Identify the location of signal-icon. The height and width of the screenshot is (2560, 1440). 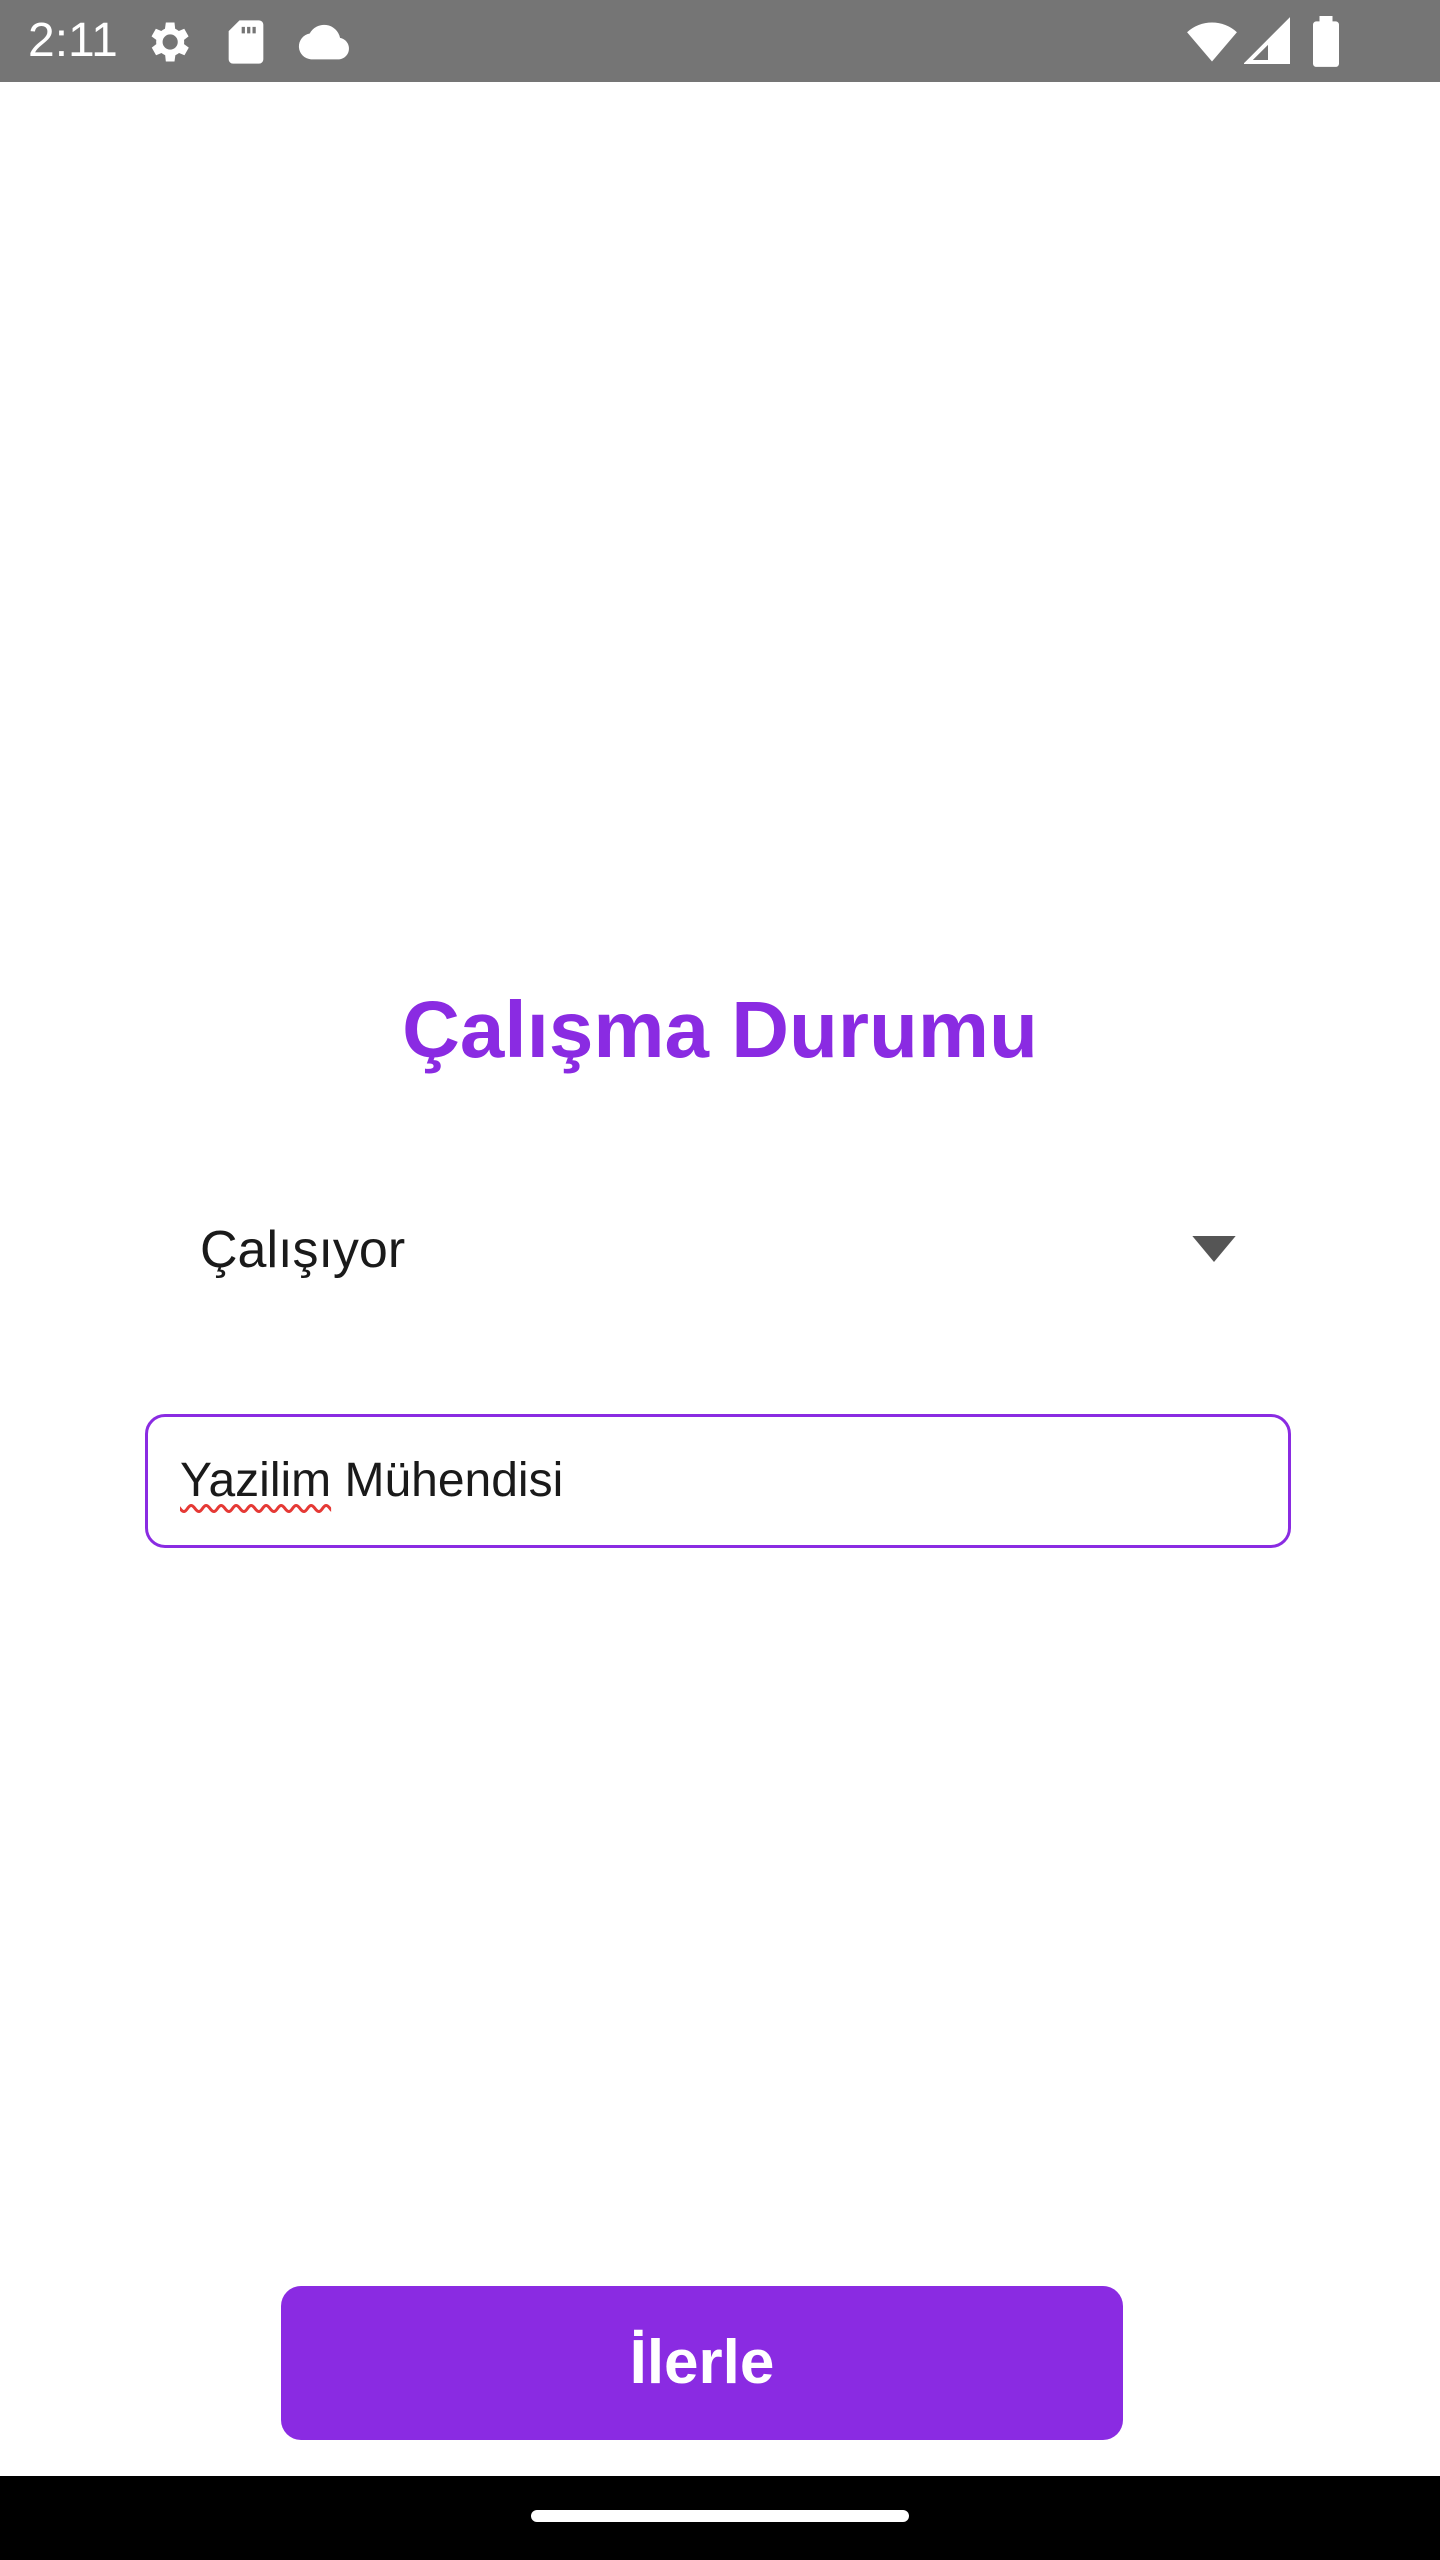
(1268, 42).